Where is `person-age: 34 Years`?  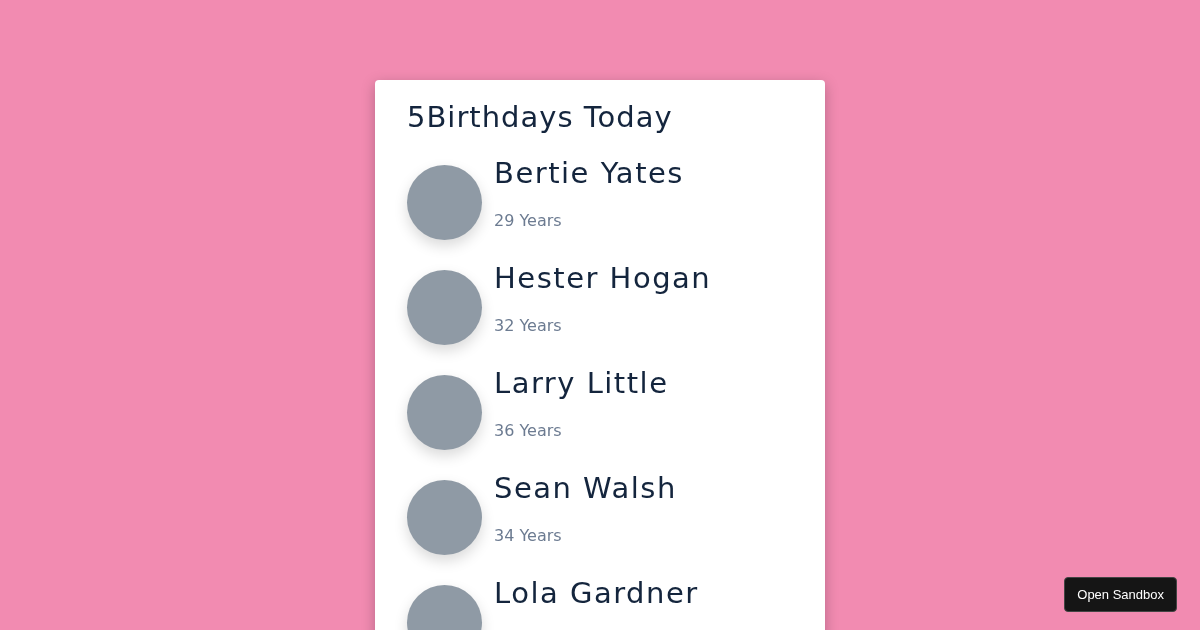 person-age: 34 Years is located at coordinates (528, 536).